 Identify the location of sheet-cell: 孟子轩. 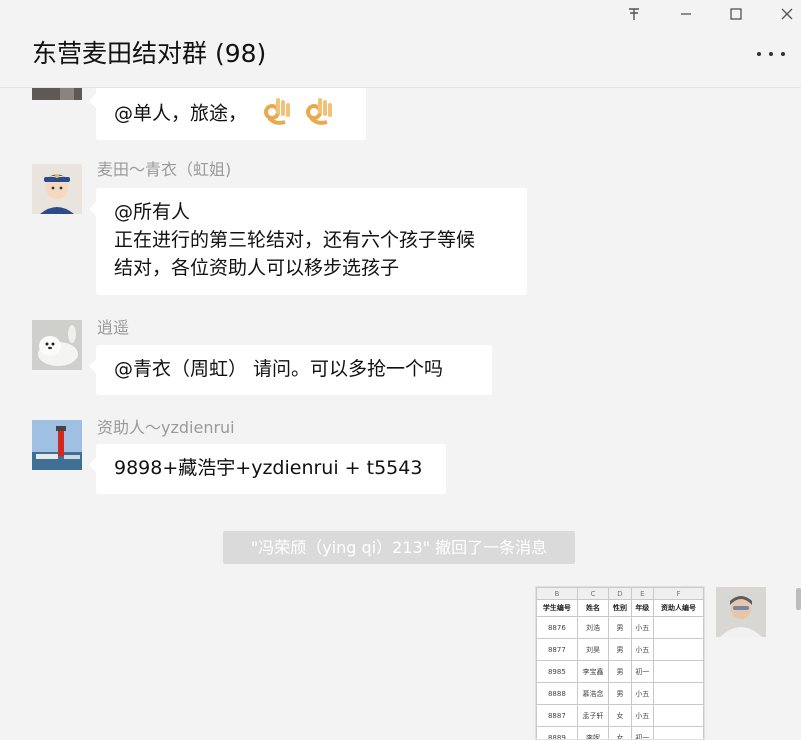
(593, 715).